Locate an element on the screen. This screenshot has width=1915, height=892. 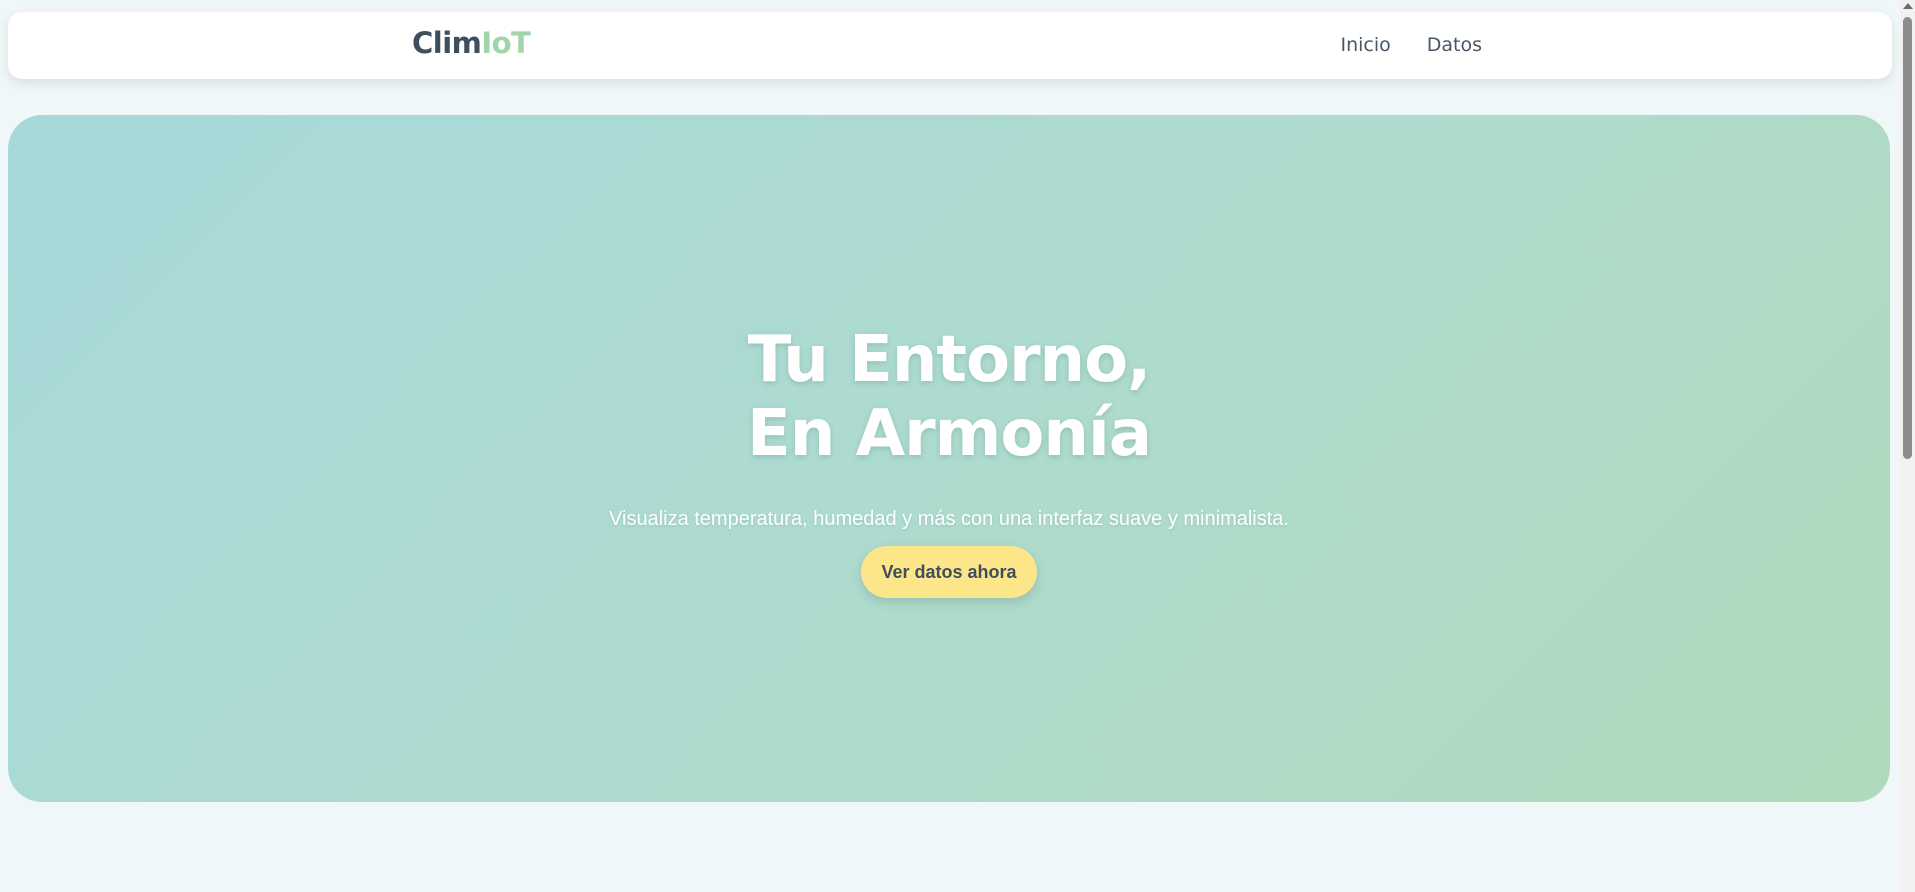
logo-accent-text: IoT is located at coordinates (506, 43).